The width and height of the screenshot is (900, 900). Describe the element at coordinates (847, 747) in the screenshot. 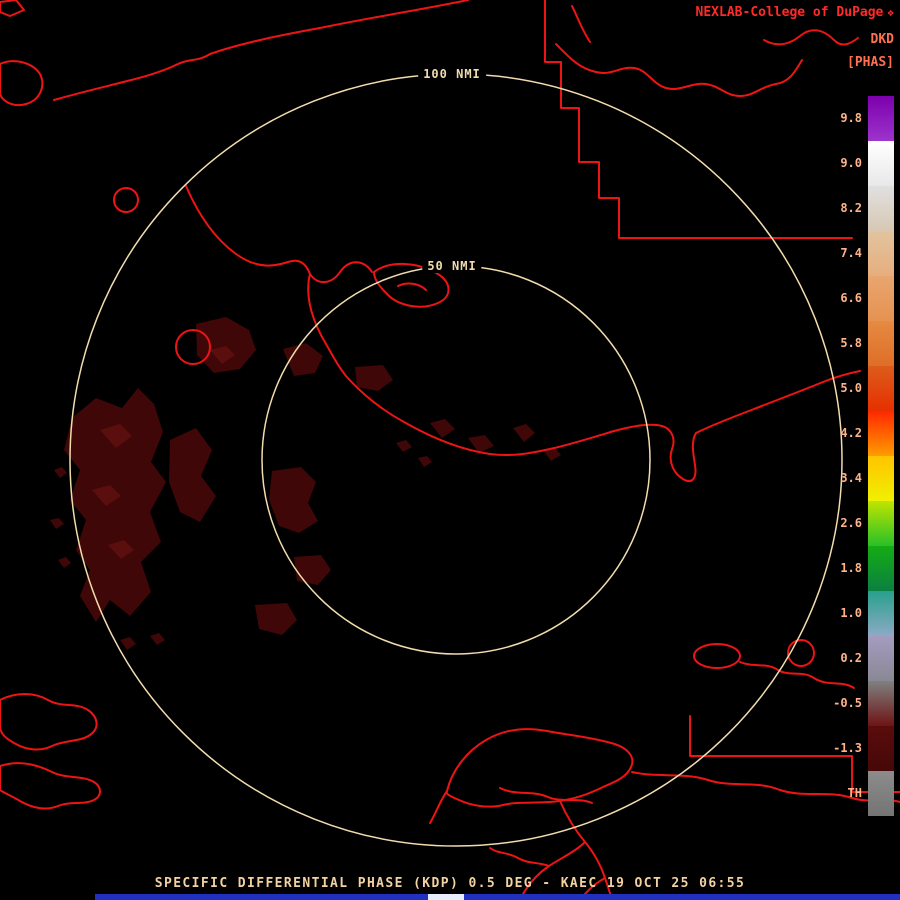

I see `colorbar-label: -1.3` at that location.